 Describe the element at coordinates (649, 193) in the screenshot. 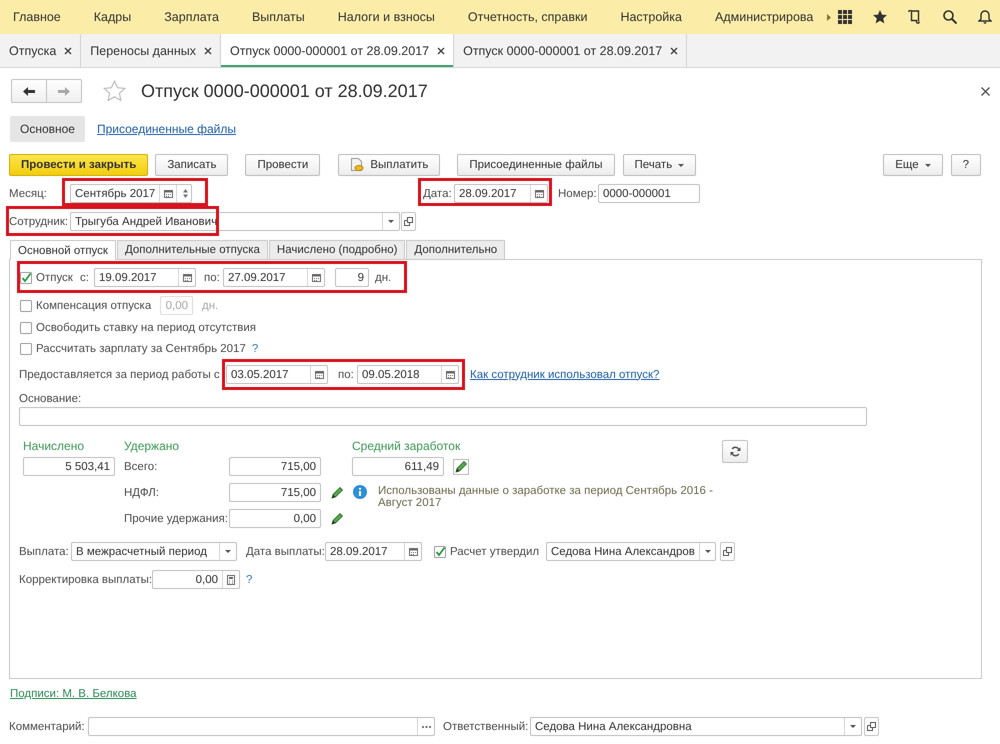

I see `number-field: 0000-000001` at that location.